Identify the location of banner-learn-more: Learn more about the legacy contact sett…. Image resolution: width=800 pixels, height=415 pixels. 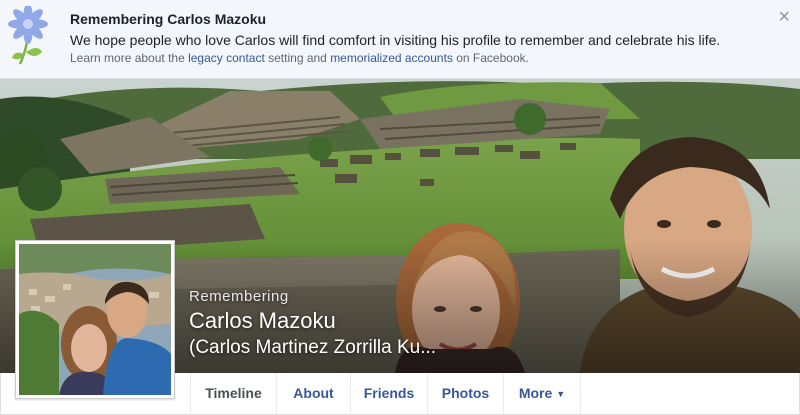
(299, 58).